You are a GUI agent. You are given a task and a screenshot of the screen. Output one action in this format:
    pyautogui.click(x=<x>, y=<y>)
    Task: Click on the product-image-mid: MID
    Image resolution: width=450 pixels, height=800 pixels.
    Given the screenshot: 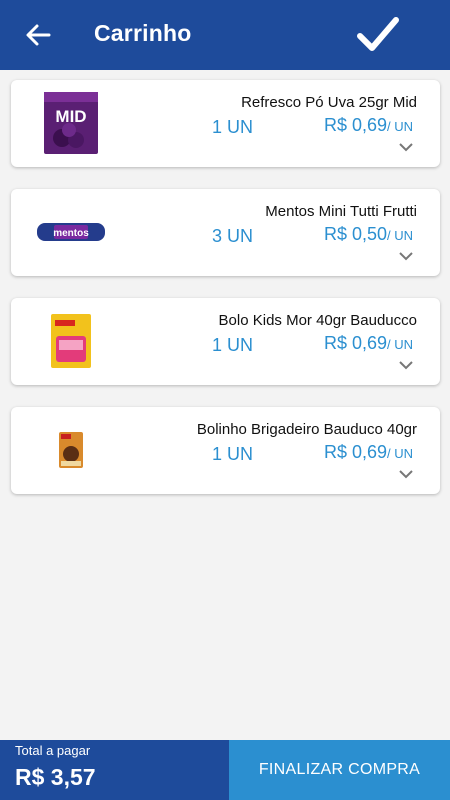 What is the action you would take?
    pyautogui.click(x=71, y=123)
    